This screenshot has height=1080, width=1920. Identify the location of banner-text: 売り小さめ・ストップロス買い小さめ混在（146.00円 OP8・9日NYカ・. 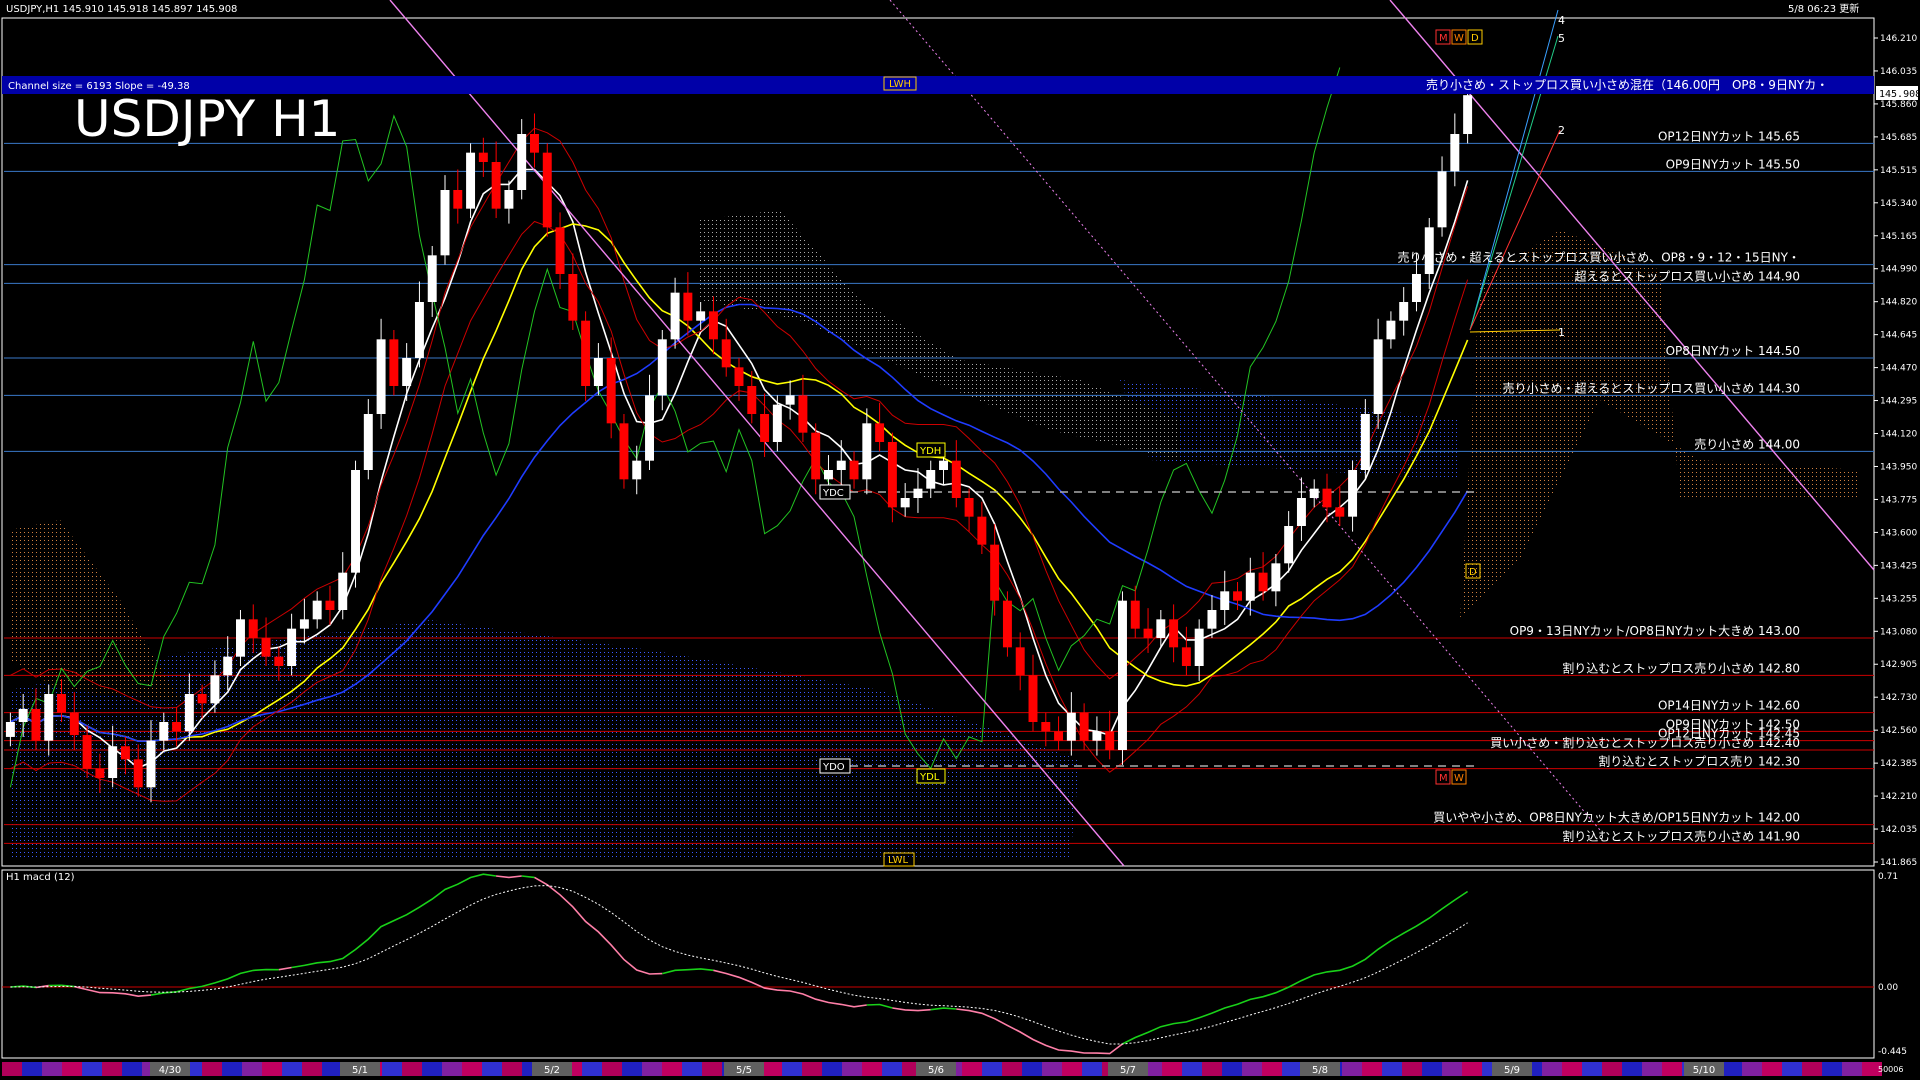
(1627, 84).